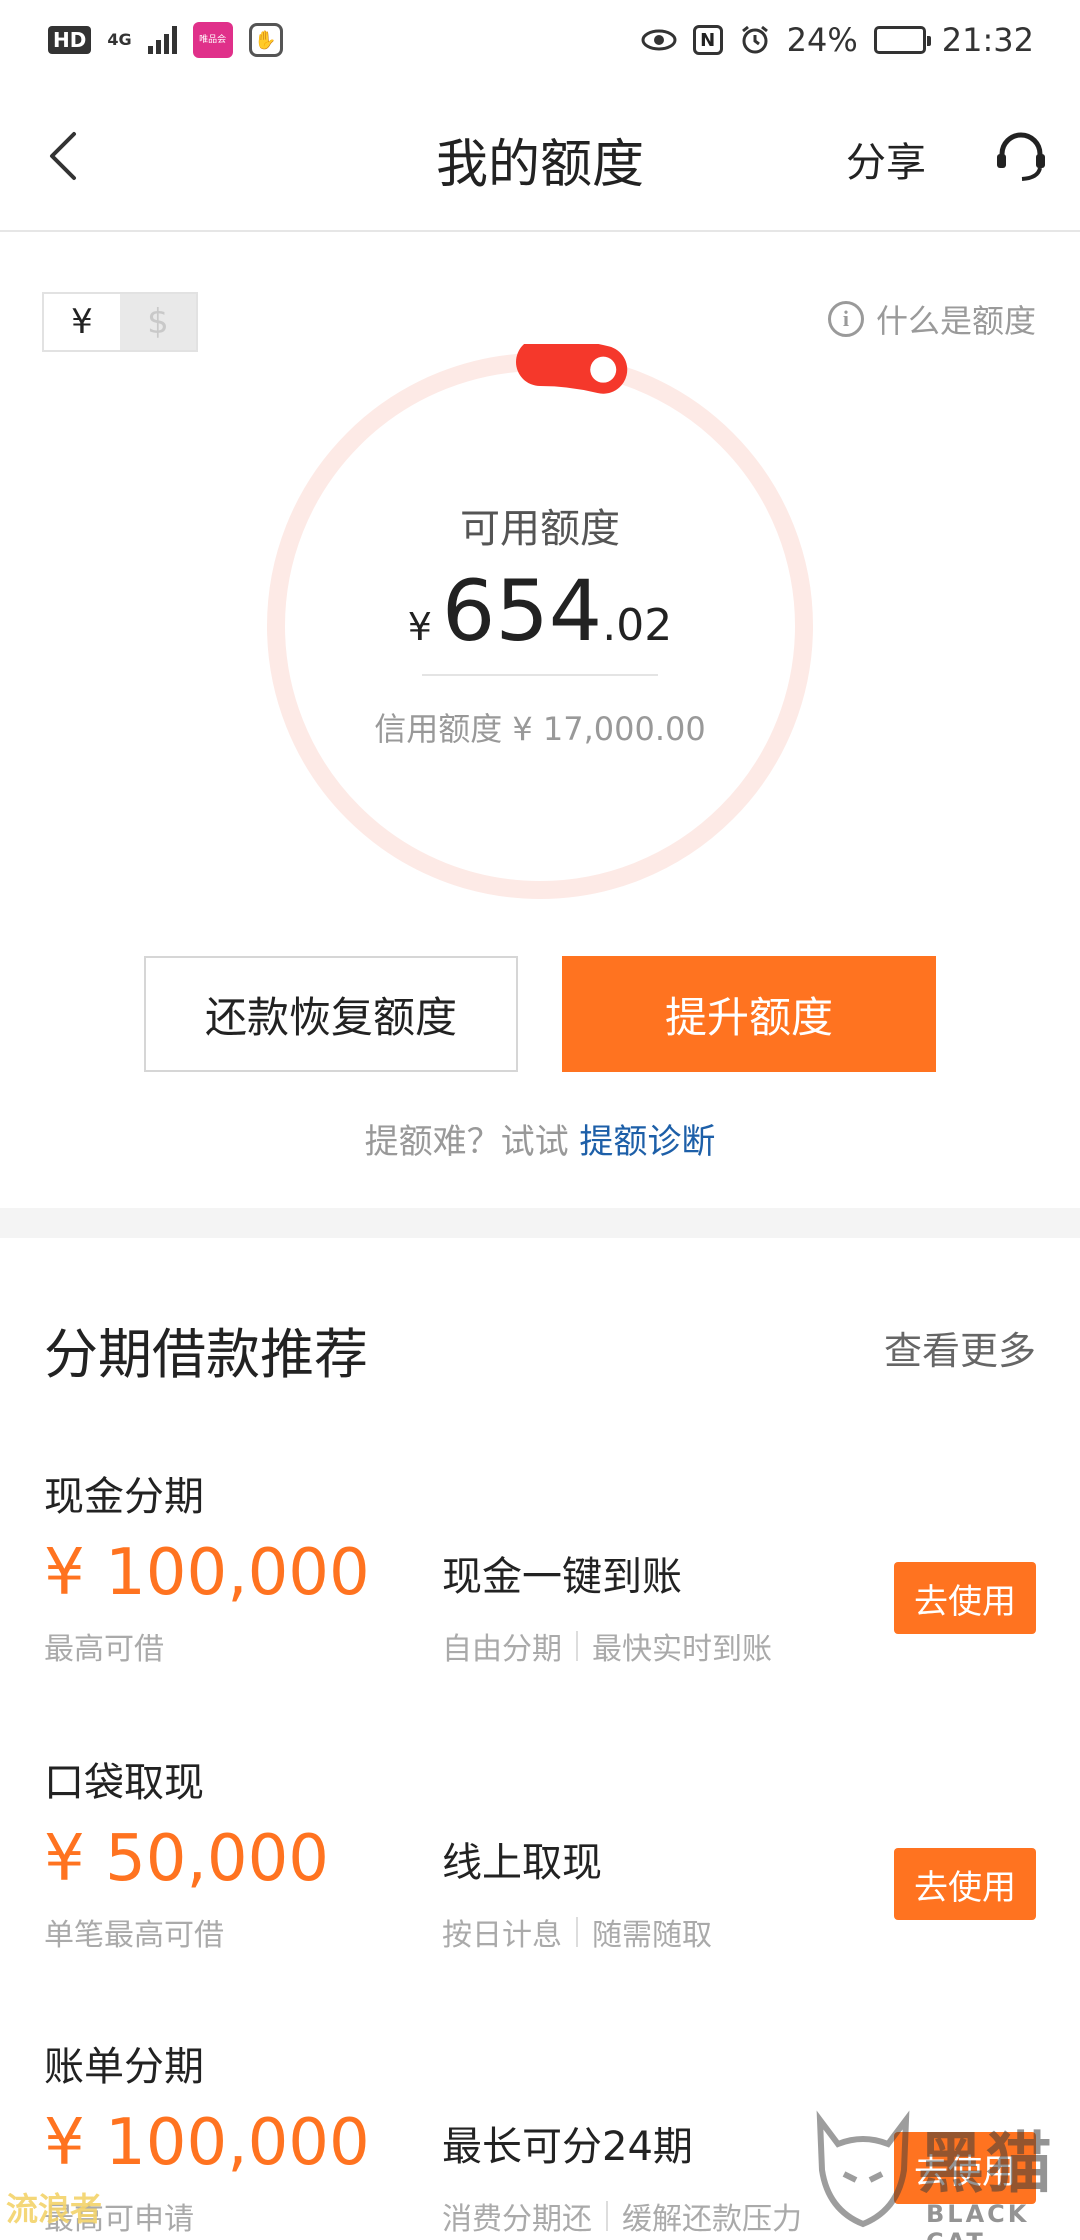 The height and width of the screenshot is (2240, 1080). I want to click on product-tags: 按日计息 随需随取, so click(577, 1932).